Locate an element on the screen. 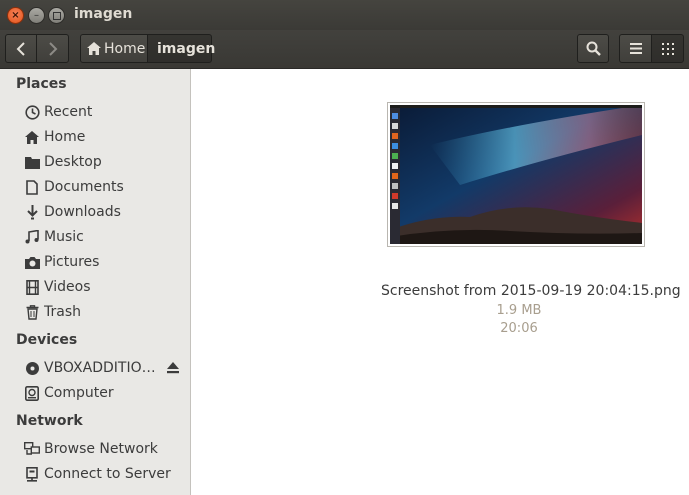 The width and height of the screenshot is (689, 495). music-icon is located at coordinates (32, 237).